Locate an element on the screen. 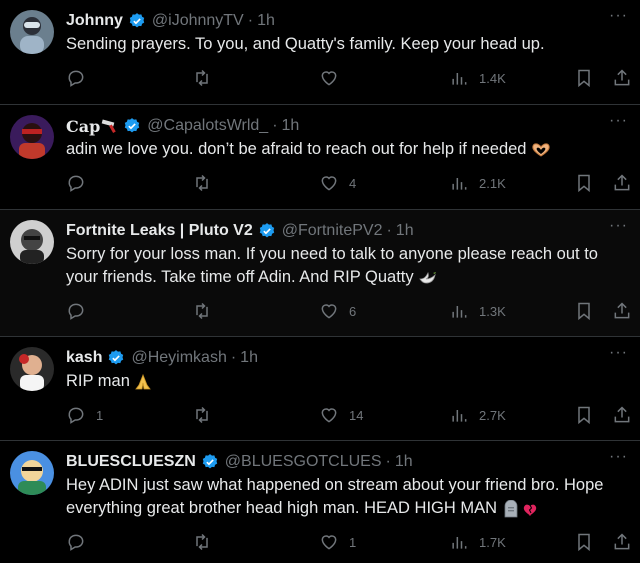  like-button: 14 is located at coordinates (341, 415).